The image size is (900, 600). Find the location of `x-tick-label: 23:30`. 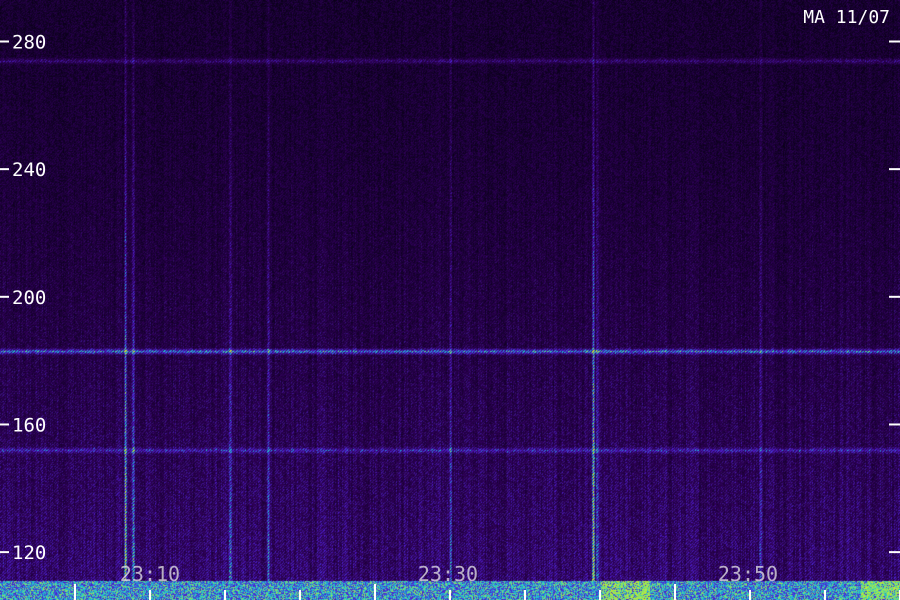

x-tick-label: 23:30 is located at coordinates (448, 574).